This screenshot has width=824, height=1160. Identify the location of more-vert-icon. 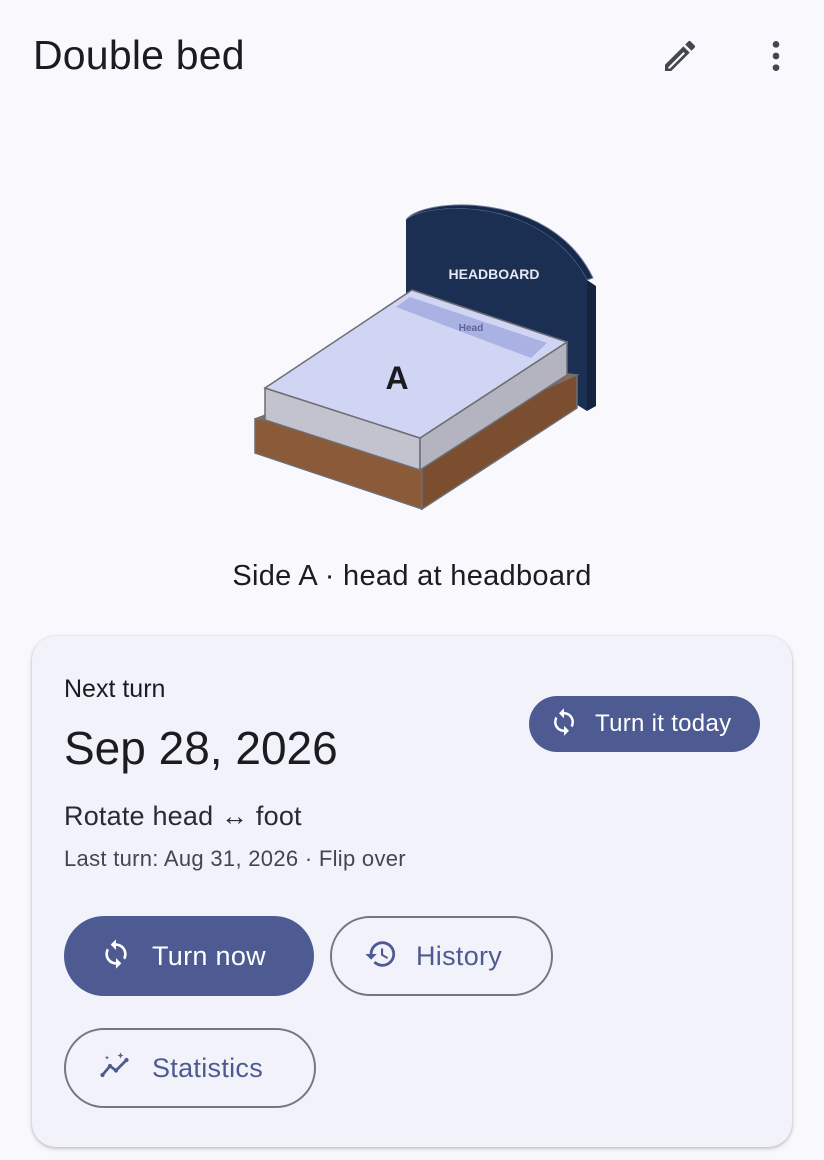
(776, 56).